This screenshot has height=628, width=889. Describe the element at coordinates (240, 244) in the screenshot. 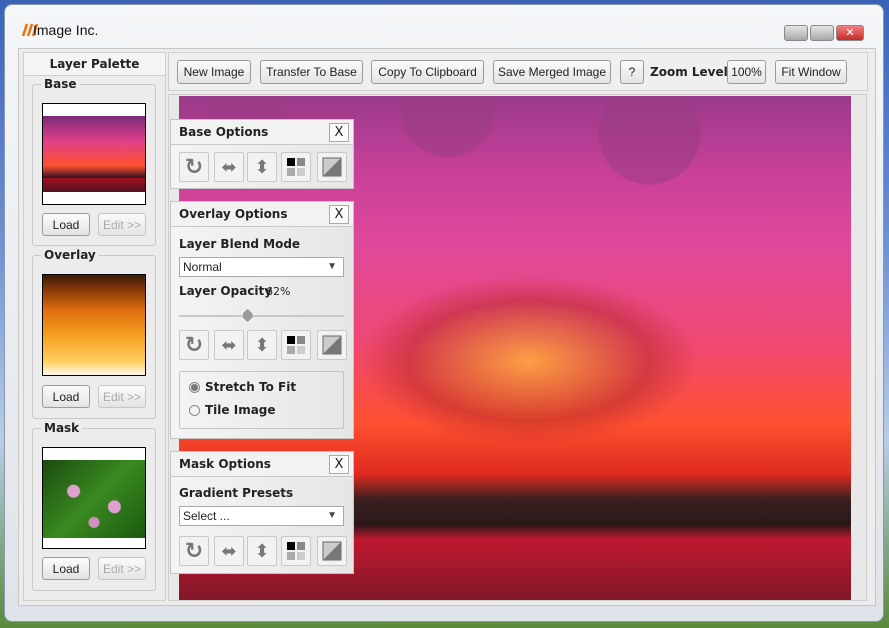

I see `blend-mode-label: Layer Blend Mode` at that location.